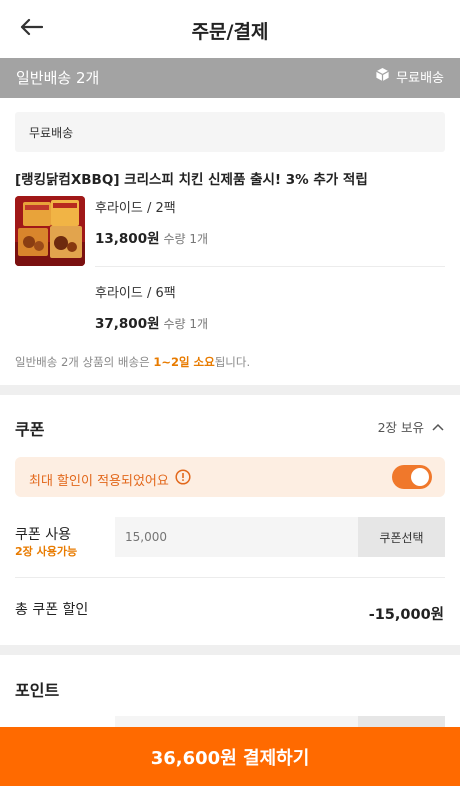  What do you see at coordinates (43, 535) in the screenshot?
I see `coupon-use-label: 쿠폰 사용` at bounding box center [43, 535].